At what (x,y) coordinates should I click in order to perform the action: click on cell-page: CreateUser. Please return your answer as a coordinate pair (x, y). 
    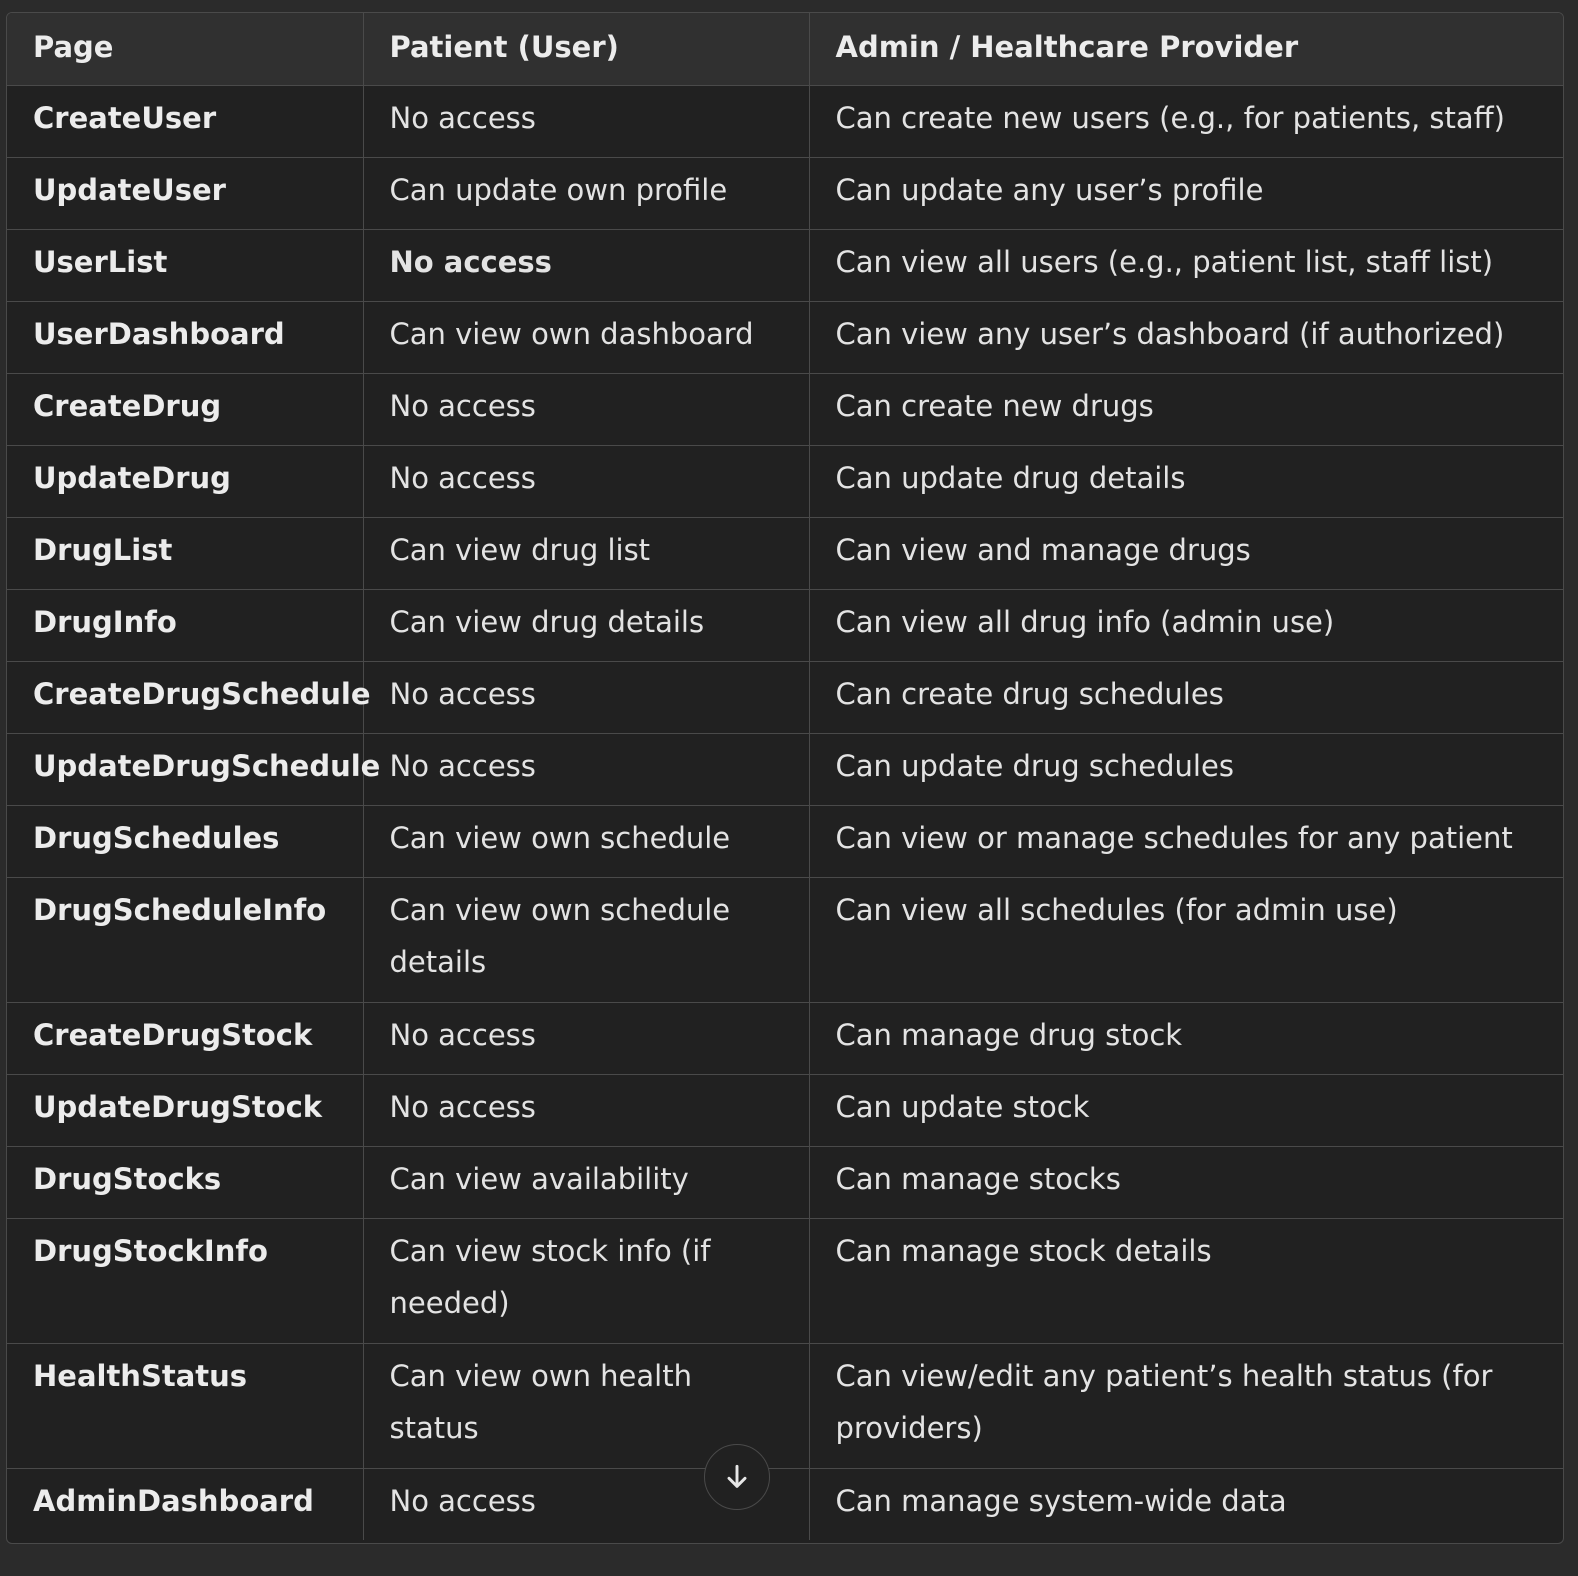
    Looking at the image, I should click on (185, 121).